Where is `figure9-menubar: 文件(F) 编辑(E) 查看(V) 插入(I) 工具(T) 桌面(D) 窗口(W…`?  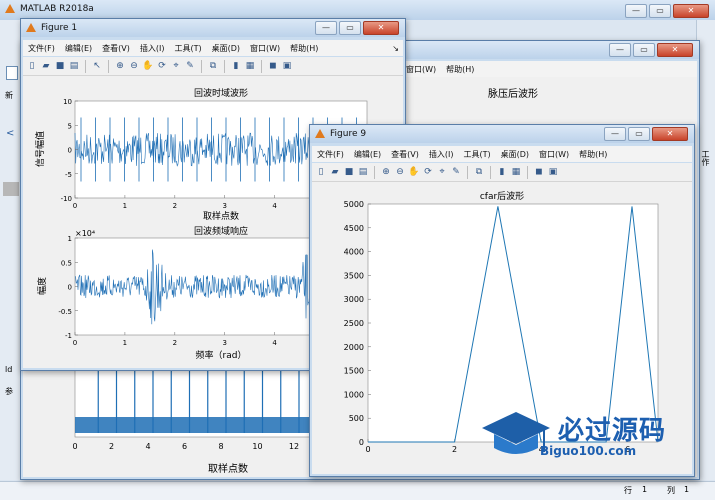 figure9-menubar: 文件(F) 编辑(E) 查看(V) 插入(I) 工具(T) 桌面(D) 窗口(W… is located at coordinates (502, 154).